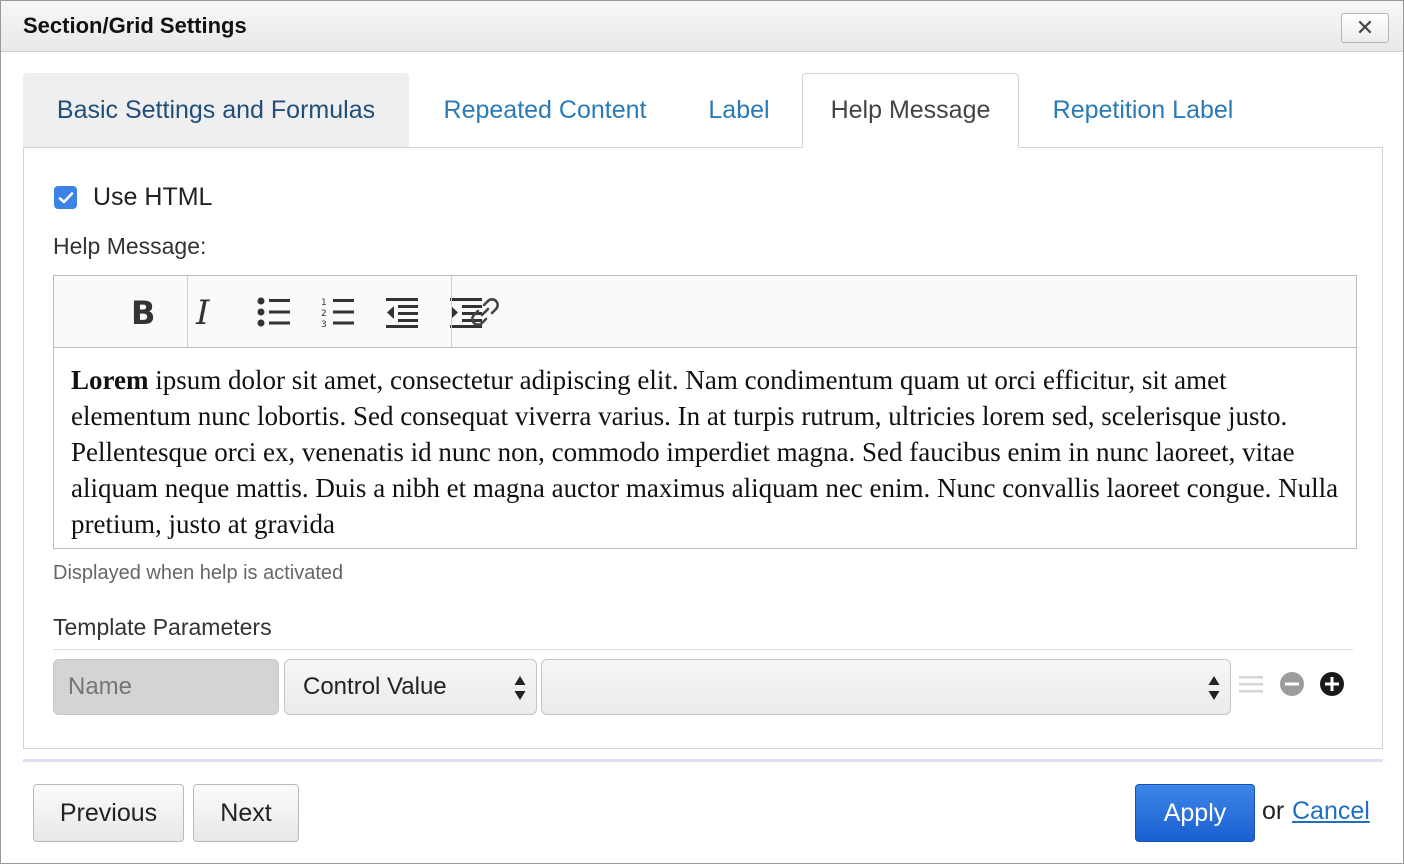 The height and width of the screenshot is (864, 1404). I want to click on link-icon, so click(485, 312).